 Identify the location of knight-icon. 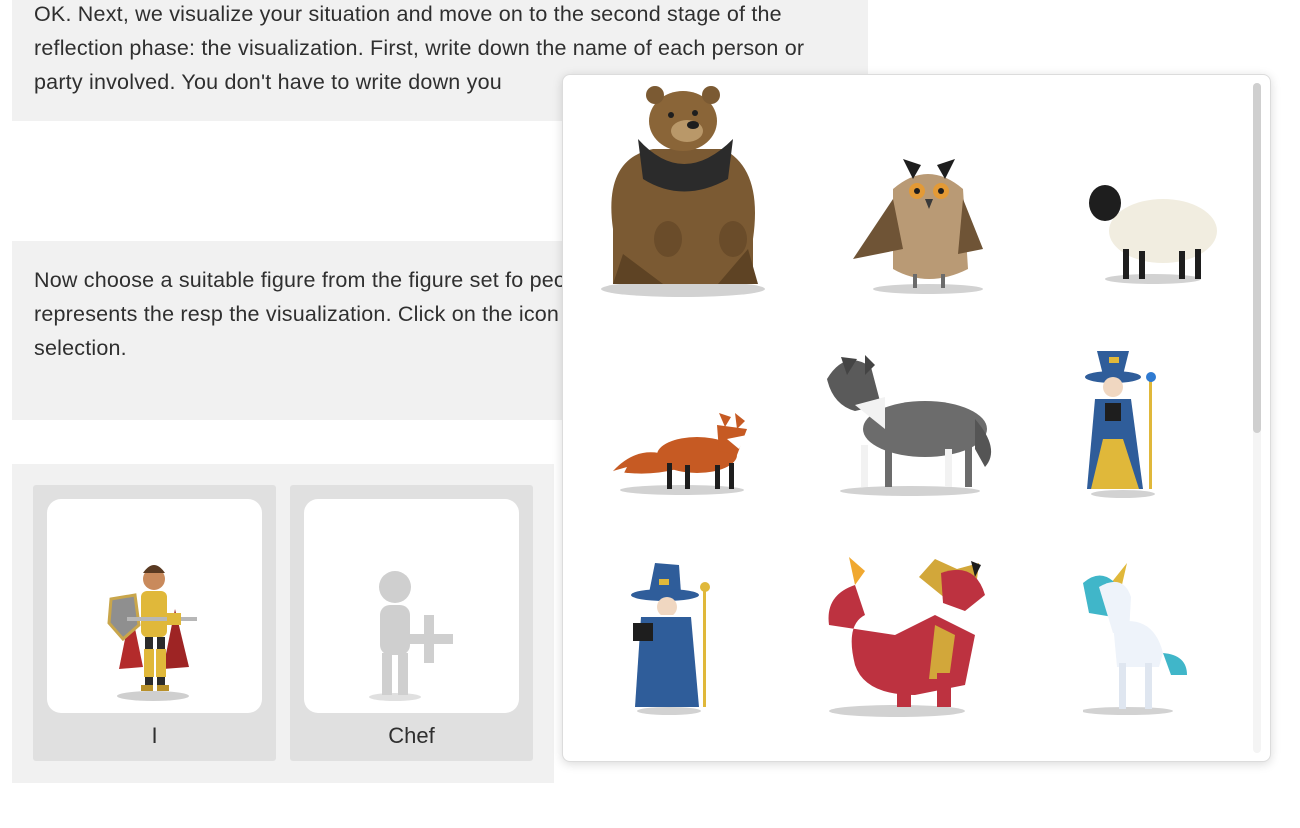
(152, 633).